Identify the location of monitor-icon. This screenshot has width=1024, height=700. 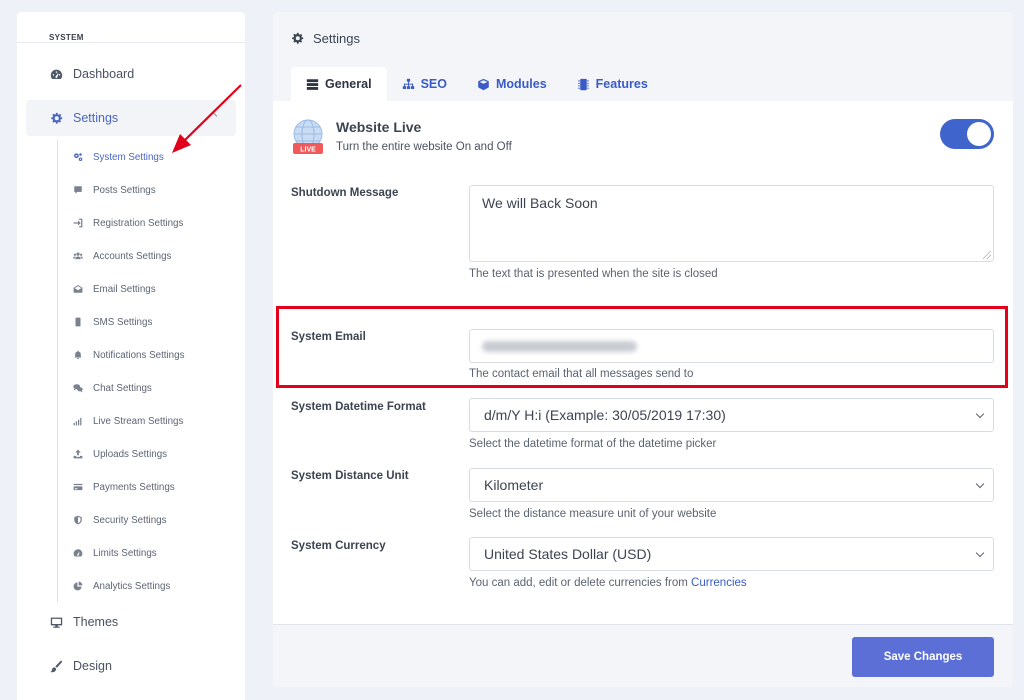
(56, 622).